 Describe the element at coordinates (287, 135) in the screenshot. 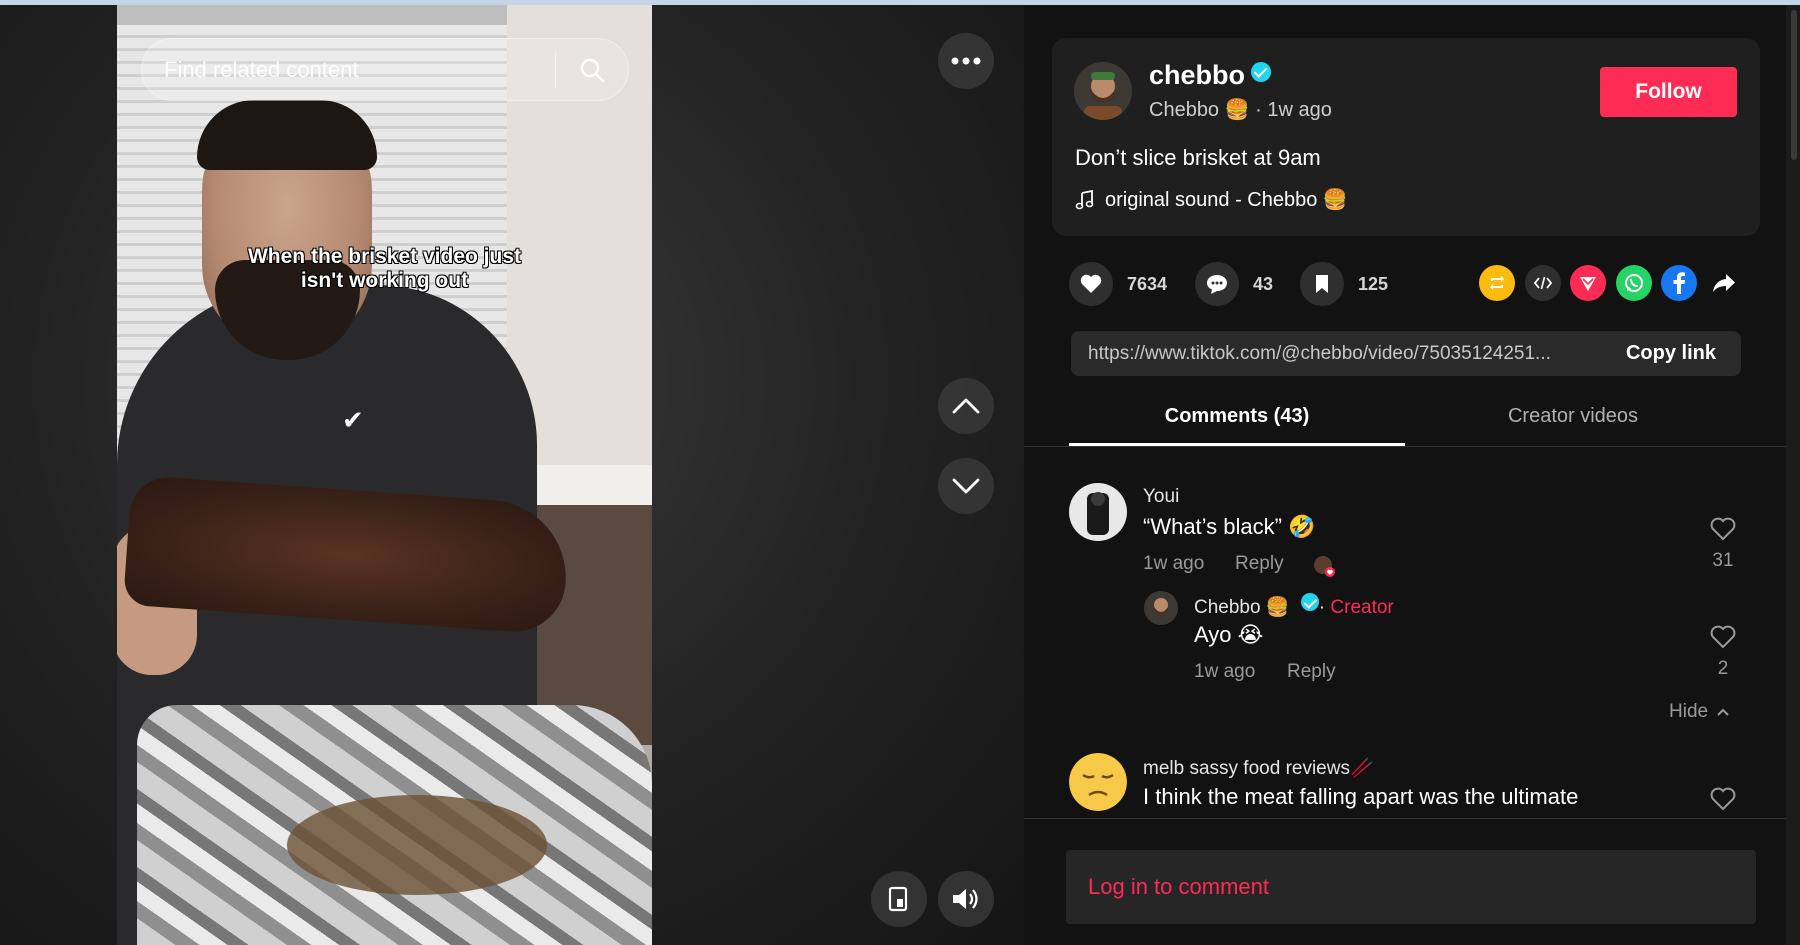

I see `video-person-hair` at that location.